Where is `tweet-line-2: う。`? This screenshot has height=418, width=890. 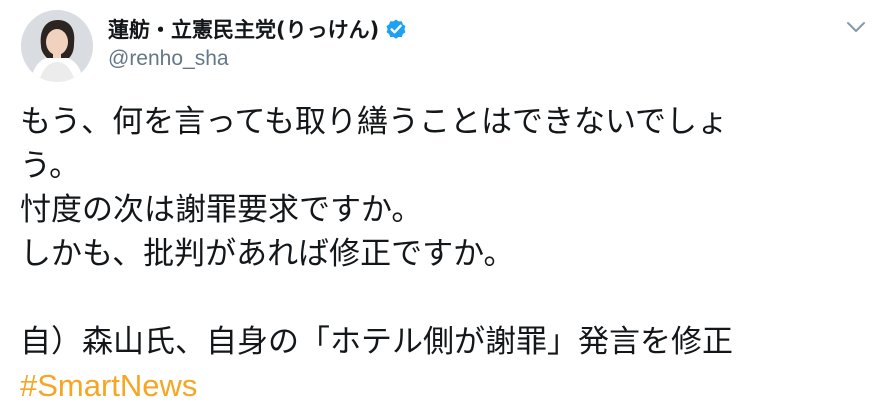
tweet-line-2: う。 is located at coordinates (50, 166).